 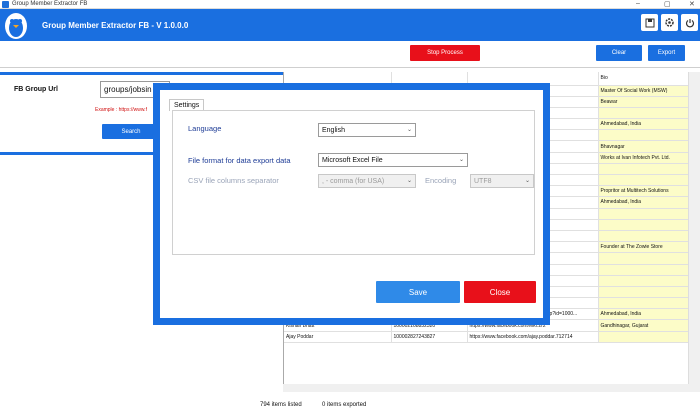 What do you see at coordinates (441, 180) in the screenshot?
I see `encoding-label: Encoding` at bounding box center [441, 180].